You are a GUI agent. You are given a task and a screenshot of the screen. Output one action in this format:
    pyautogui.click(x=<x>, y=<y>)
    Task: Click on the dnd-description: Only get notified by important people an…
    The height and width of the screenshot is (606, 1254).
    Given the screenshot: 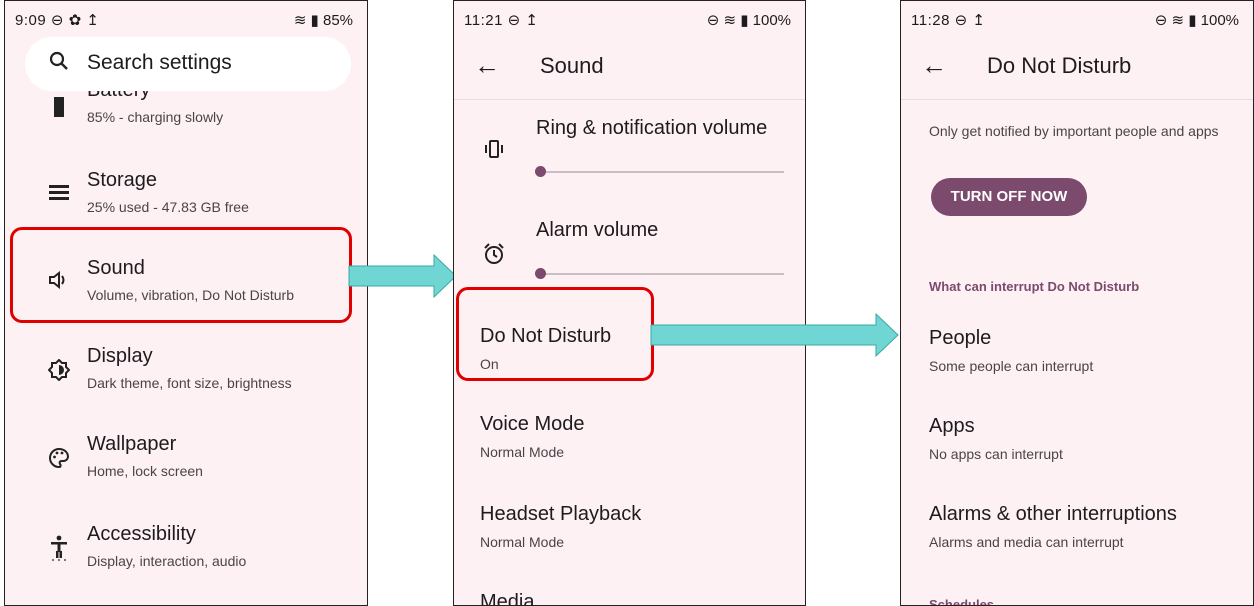 What is the action you would take?
    pyautogui.click(x=1074, y=131)
    